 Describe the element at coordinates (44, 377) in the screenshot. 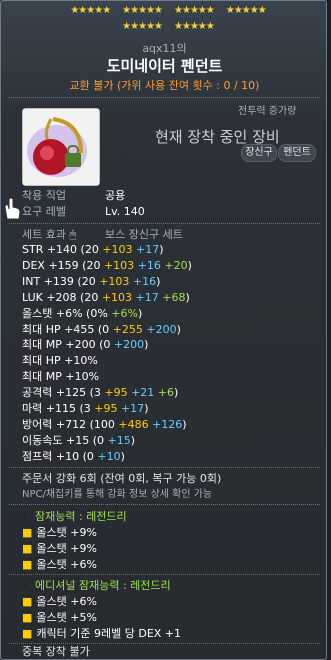

I see `stat-name: 최대 MP` at that location.